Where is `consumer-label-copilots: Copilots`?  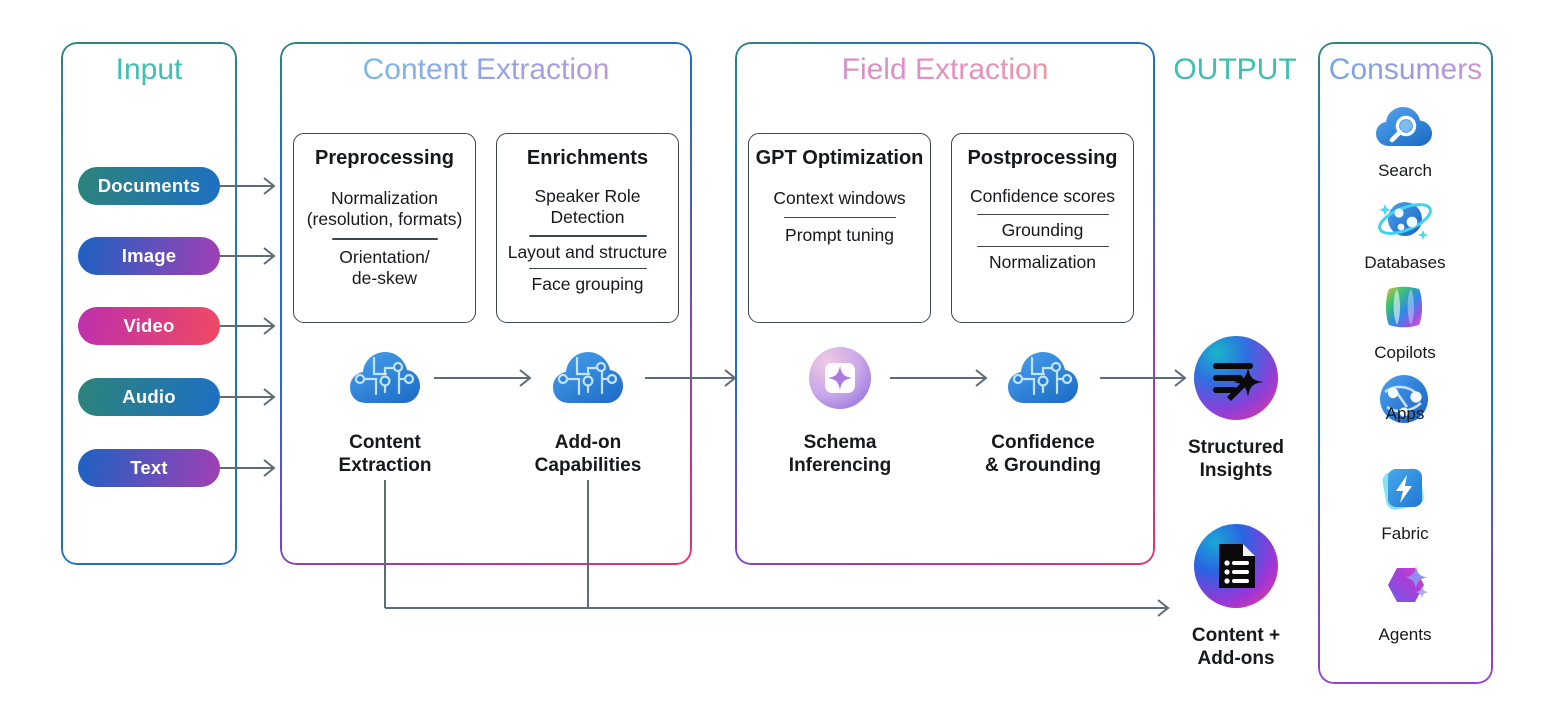
consumer-label-copilots: Copilots is located at coordinates (1405, 352).